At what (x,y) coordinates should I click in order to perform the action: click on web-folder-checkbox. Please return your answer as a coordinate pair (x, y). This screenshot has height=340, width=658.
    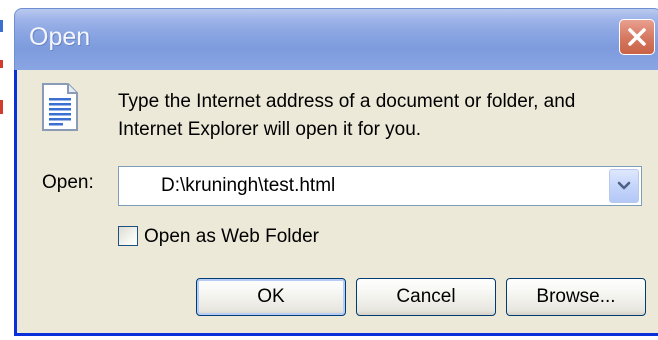
    Looking at the image, I should click on (128, 236).